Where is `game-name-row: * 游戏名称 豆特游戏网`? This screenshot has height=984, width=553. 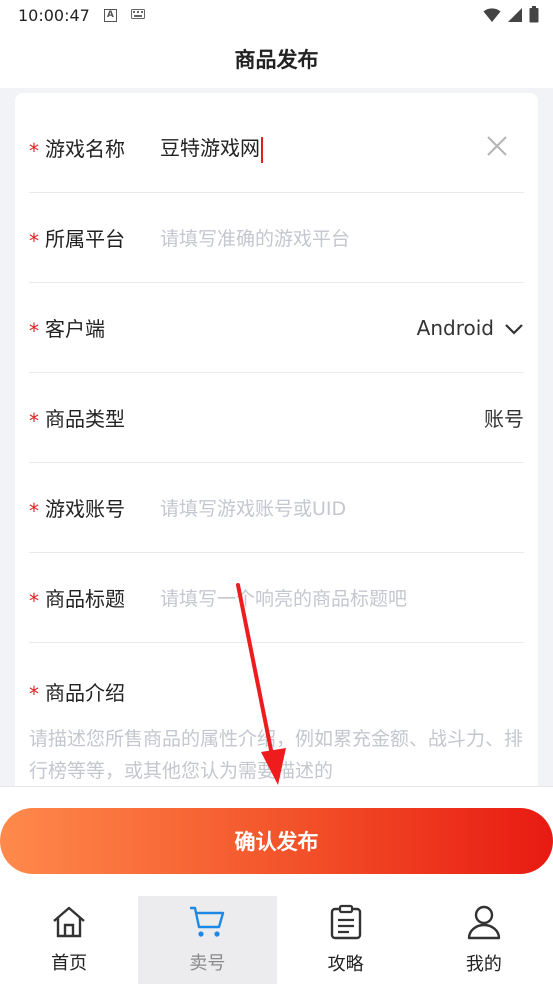 game-name-row: * 游戏名称 豆特游戏网 is located at coordinates (276, 148).